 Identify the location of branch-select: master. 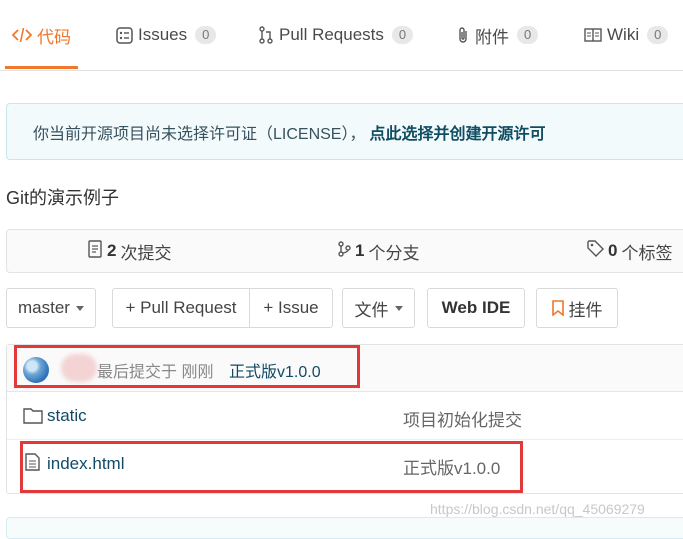
(51, 308).